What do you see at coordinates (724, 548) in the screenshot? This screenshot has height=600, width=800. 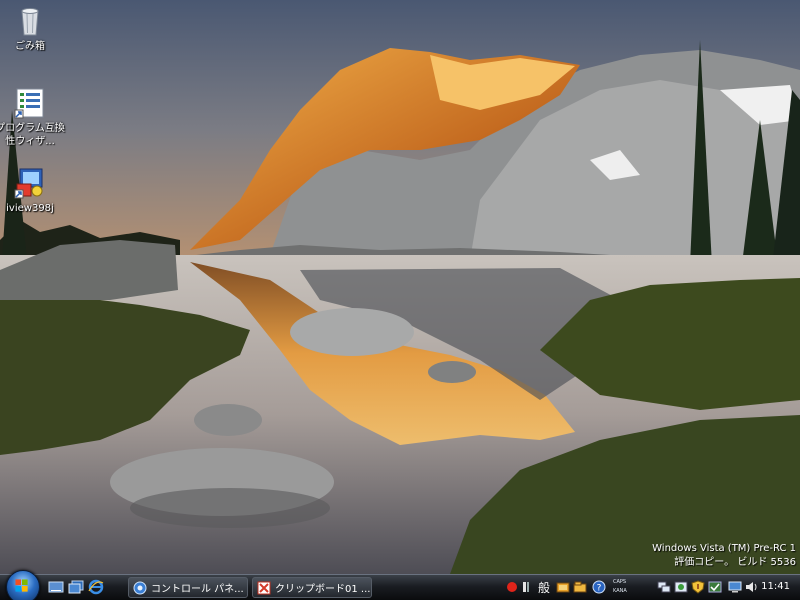 I see `watermark-line-1: Windows Vista (TM) Pre-RC 1` at bounding box center [724, 548].